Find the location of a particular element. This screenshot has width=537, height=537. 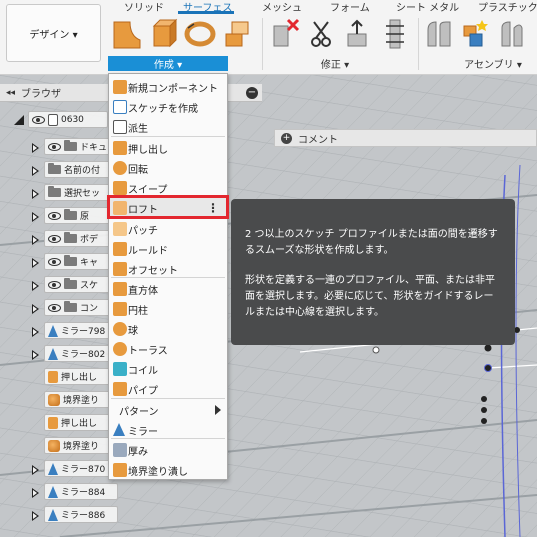

boundary-fill-icon is located at coordinates (120, 470).